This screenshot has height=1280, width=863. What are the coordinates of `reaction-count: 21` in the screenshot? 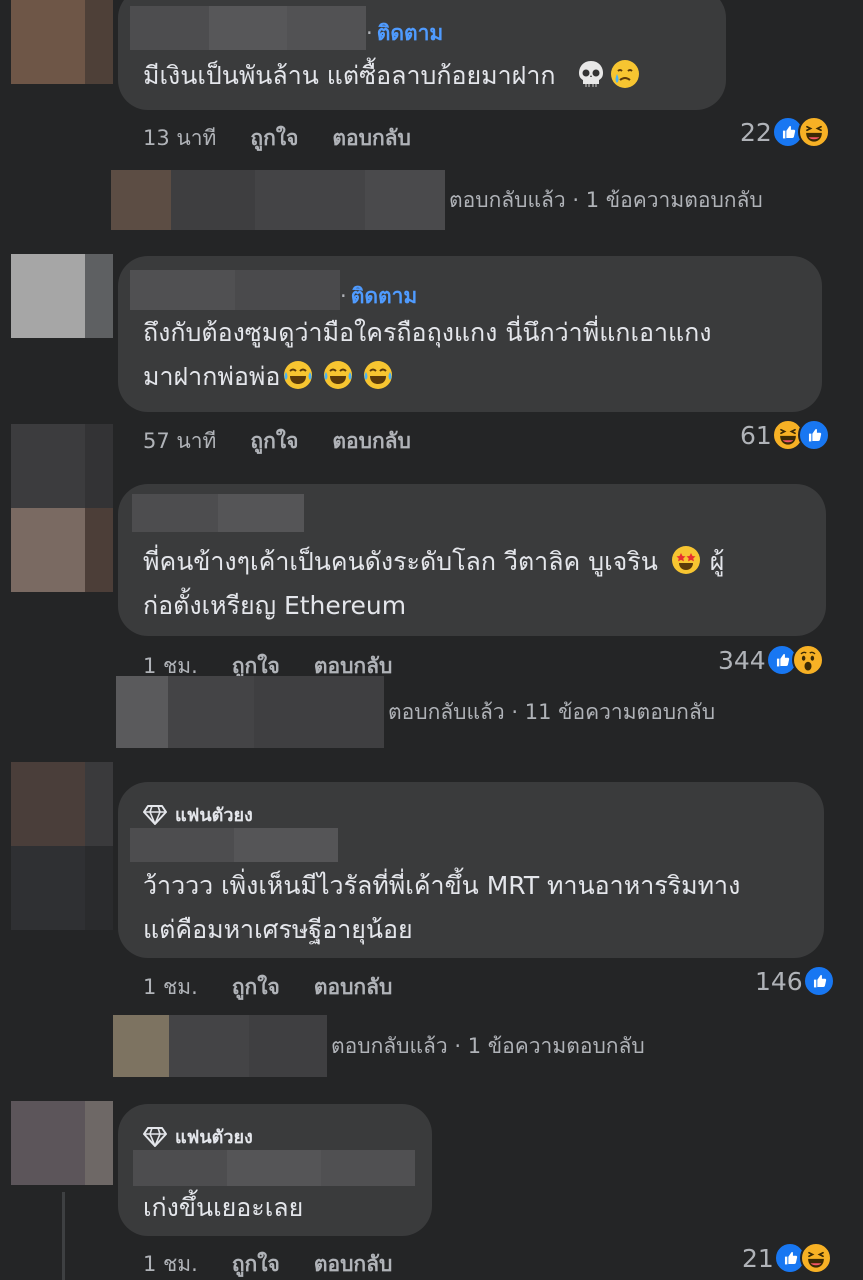 It's located at (758, 1258).